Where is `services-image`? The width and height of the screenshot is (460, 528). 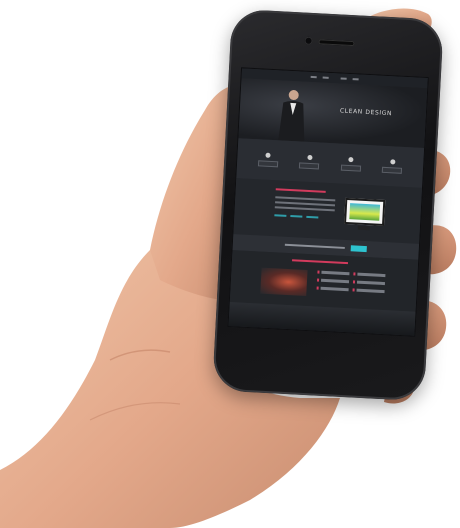 services-image is located at coordinates (284, 281).